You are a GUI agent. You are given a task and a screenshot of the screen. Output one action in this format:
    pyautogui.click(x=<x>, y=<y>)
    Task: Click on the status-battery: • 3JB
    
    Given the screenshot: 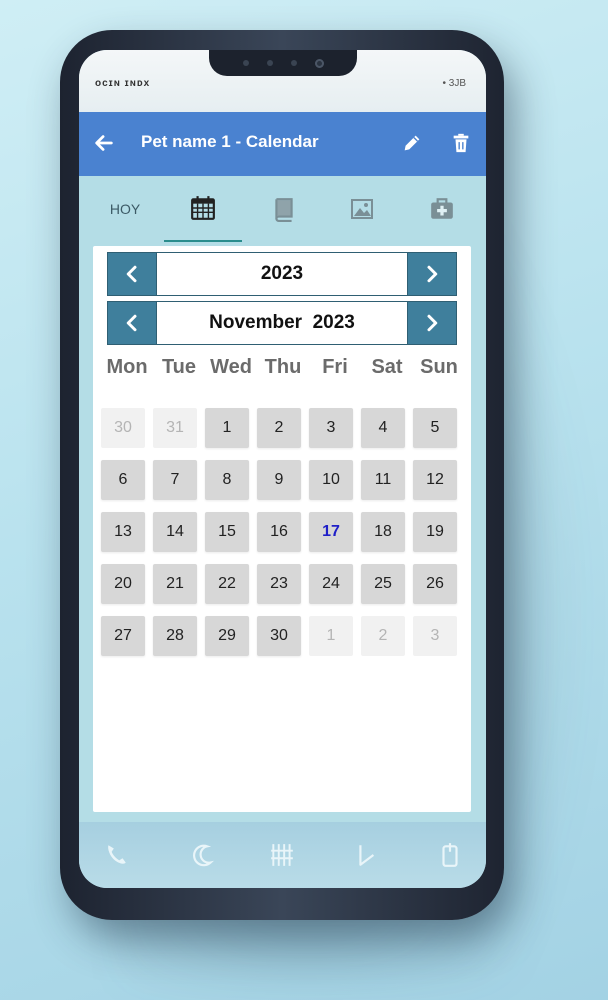 What is the action you would take?
    pyautogui.click(x=454, y=83)
    